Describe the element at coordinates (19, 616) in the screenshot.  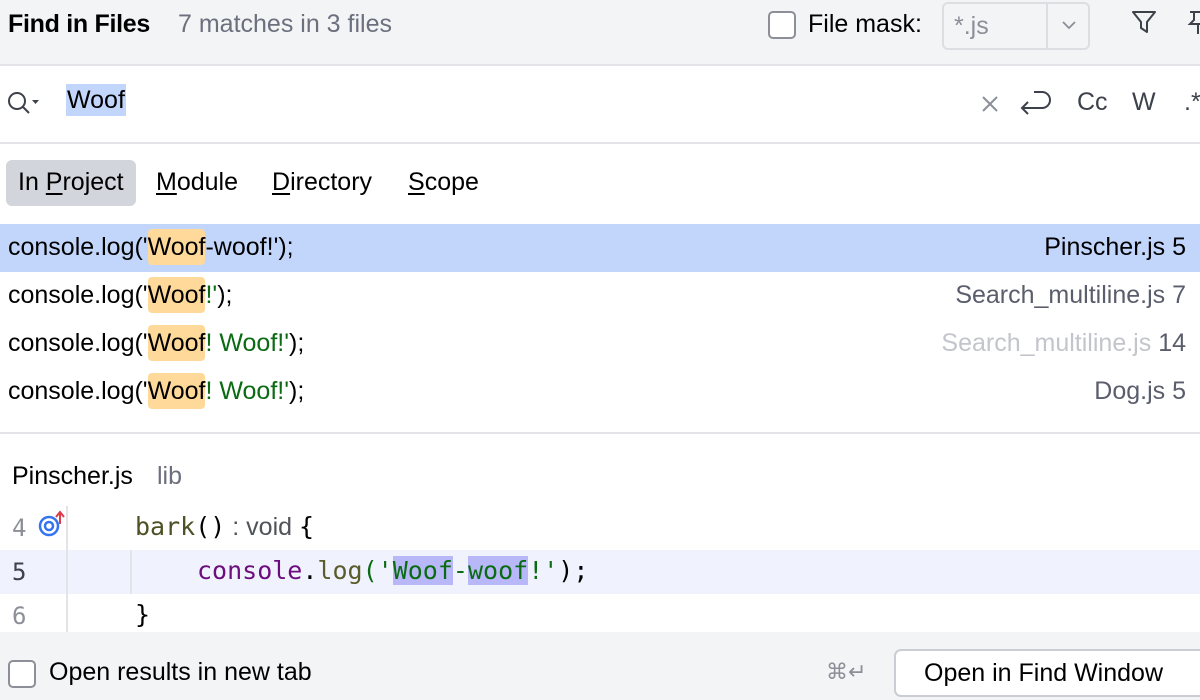
I see `line-number: 6` at that location.